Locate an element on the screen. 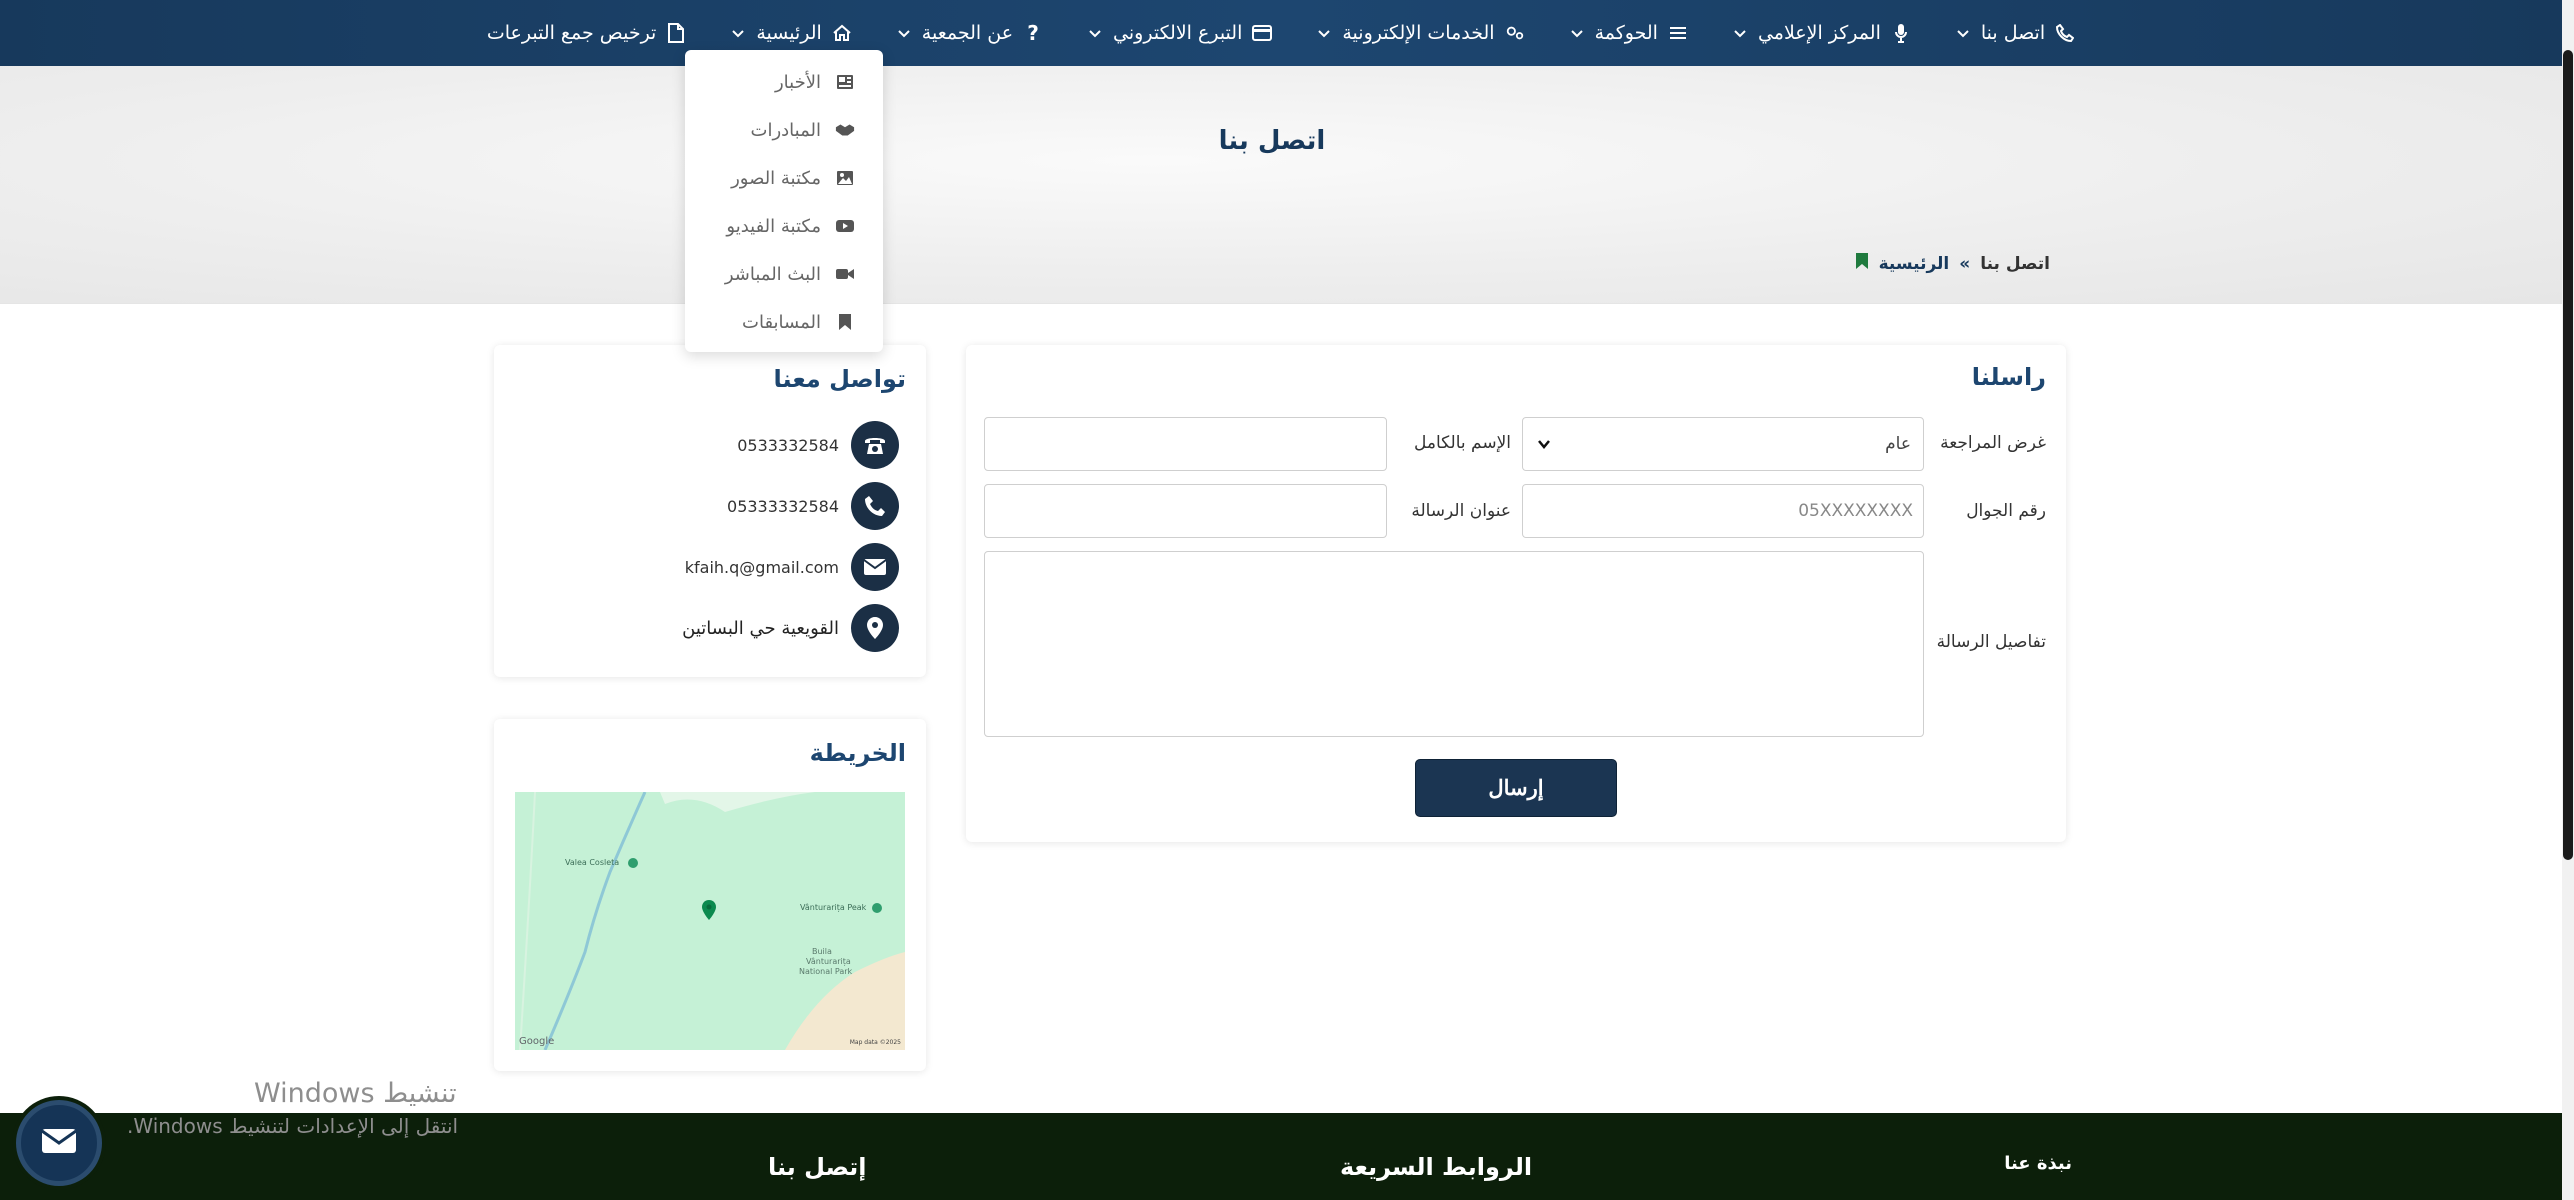  dropdown-label: المسابقات is located at coordinates (781, 322).